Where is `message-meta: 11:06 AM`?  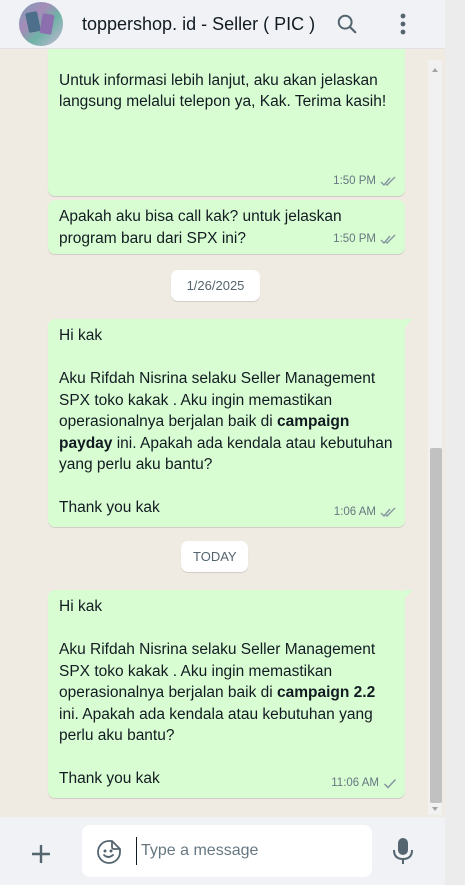 message-meta: 11:06 AM is located at coordinates (364, 784).